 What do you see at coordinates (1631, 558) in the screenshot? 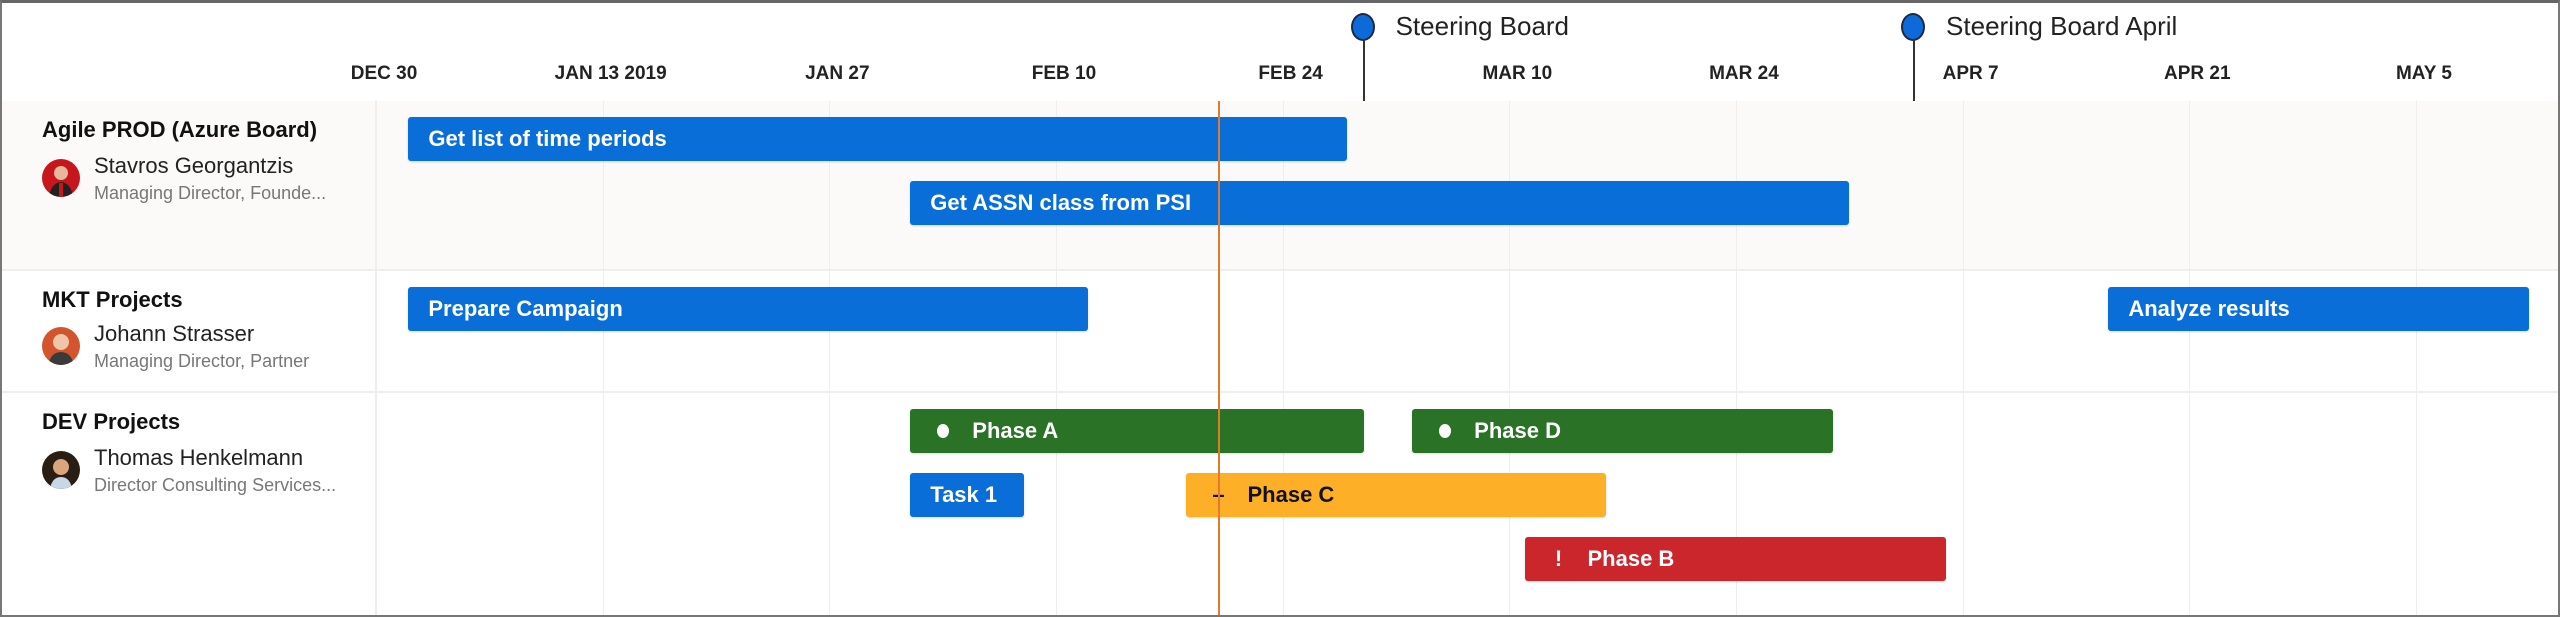
I see `task-label: Phase B` at bounding box center [1631, 558].